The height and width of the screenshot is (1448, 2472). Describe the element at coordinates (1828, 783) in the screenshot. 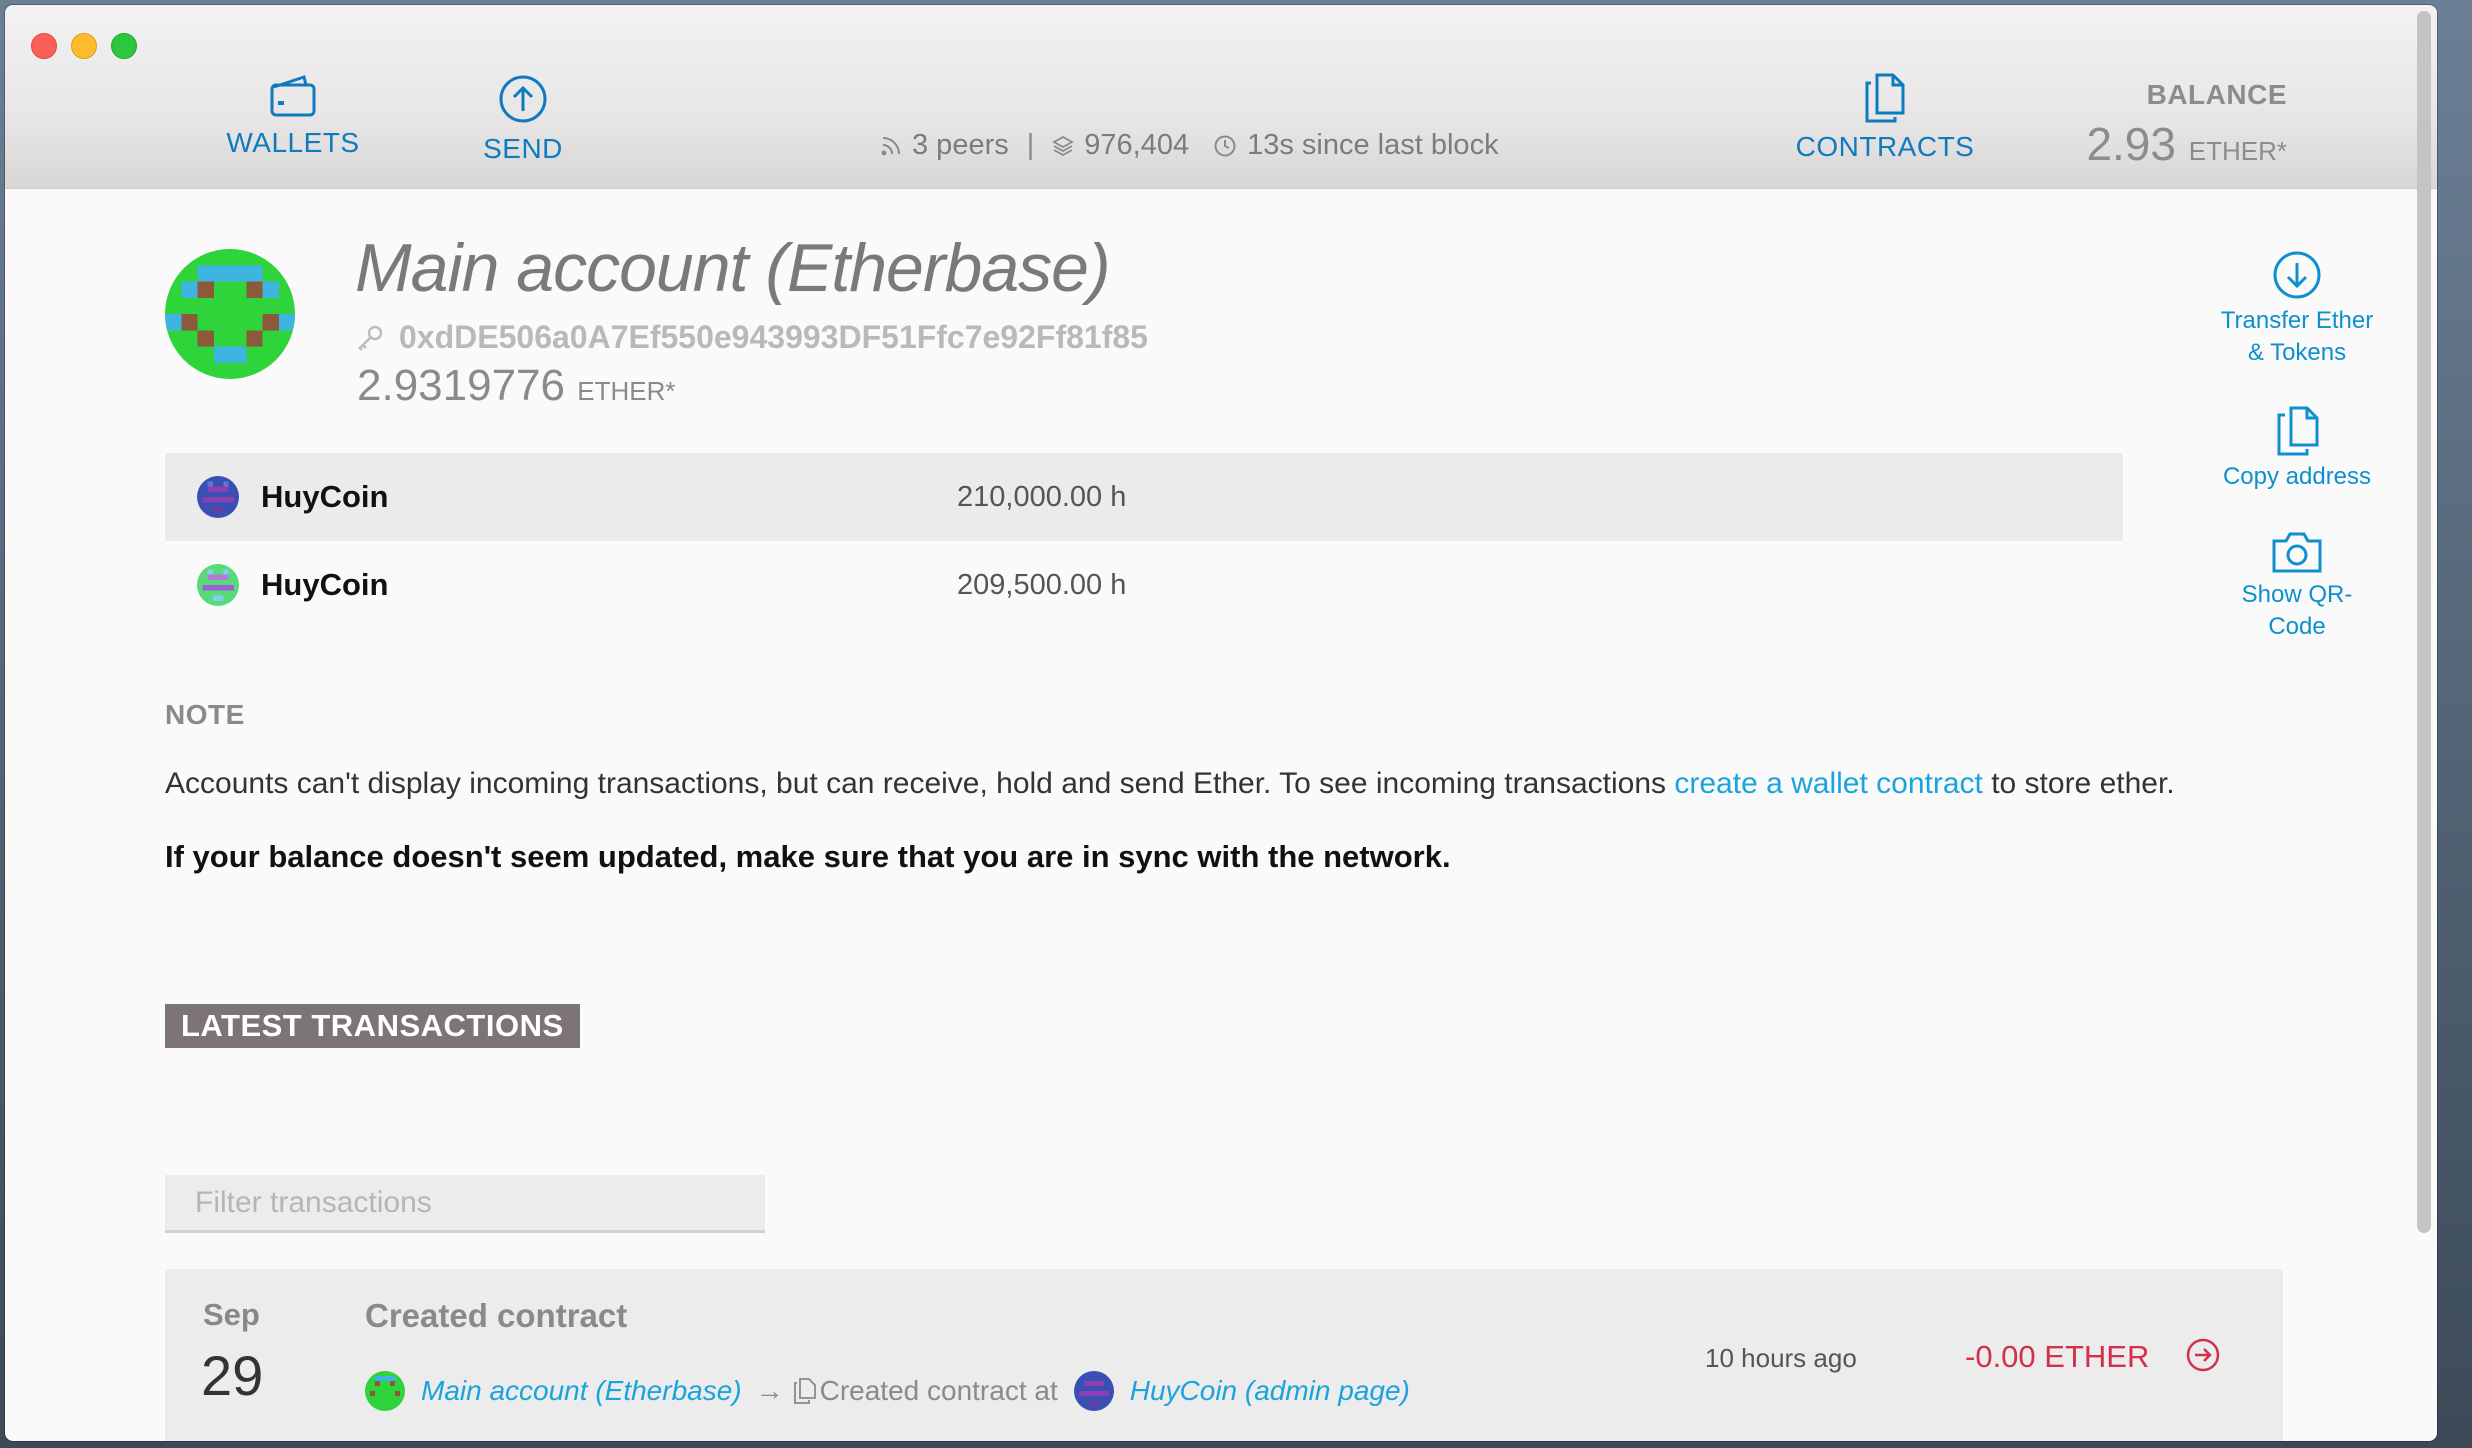

I see `create-wallet-contract-link: create a wallet contract` at that location.